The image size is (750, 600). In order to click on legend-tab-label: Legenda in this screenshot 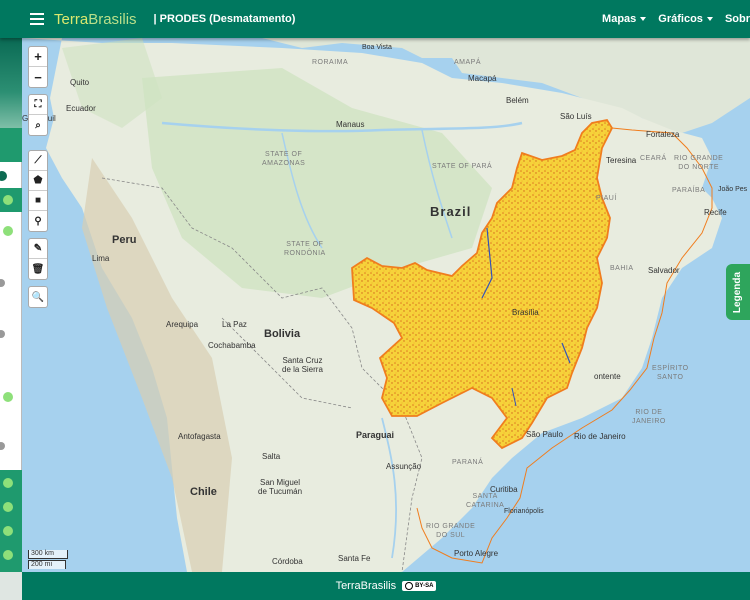, I will do `click(738, 292)`.